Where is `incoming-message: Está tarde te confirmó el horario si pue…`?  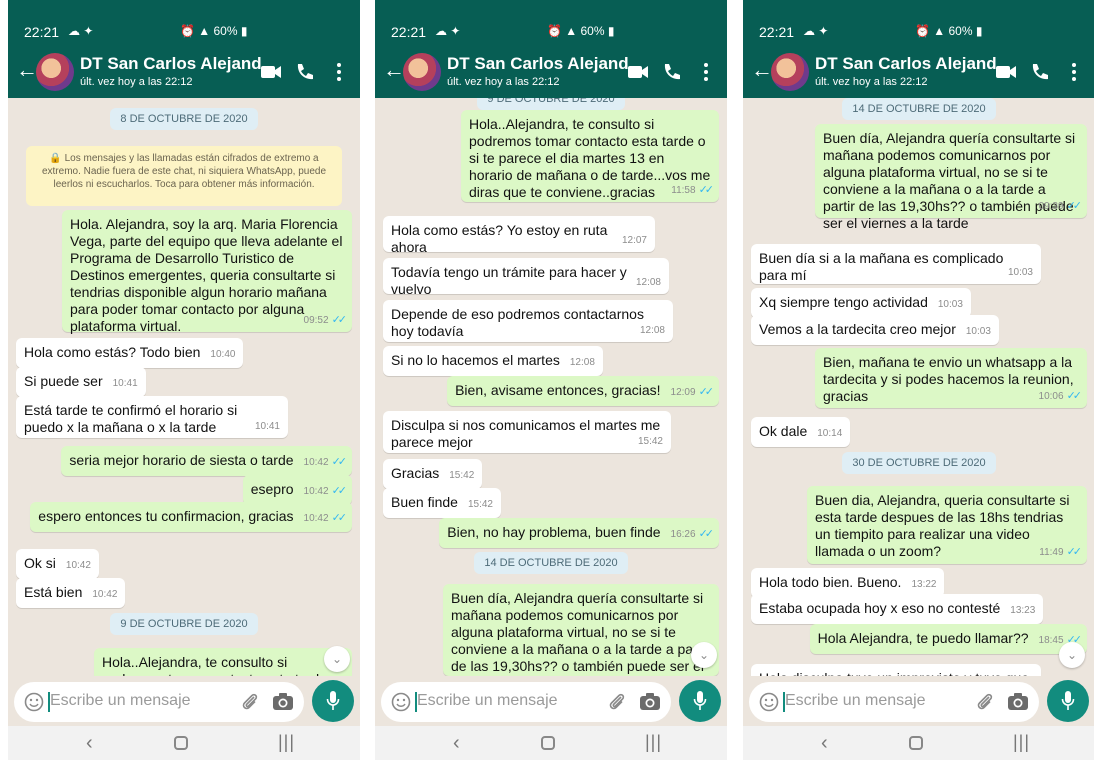
incoming-message: Está tarde te confirmó el horario si pue… is located at coordinates (152, 417).